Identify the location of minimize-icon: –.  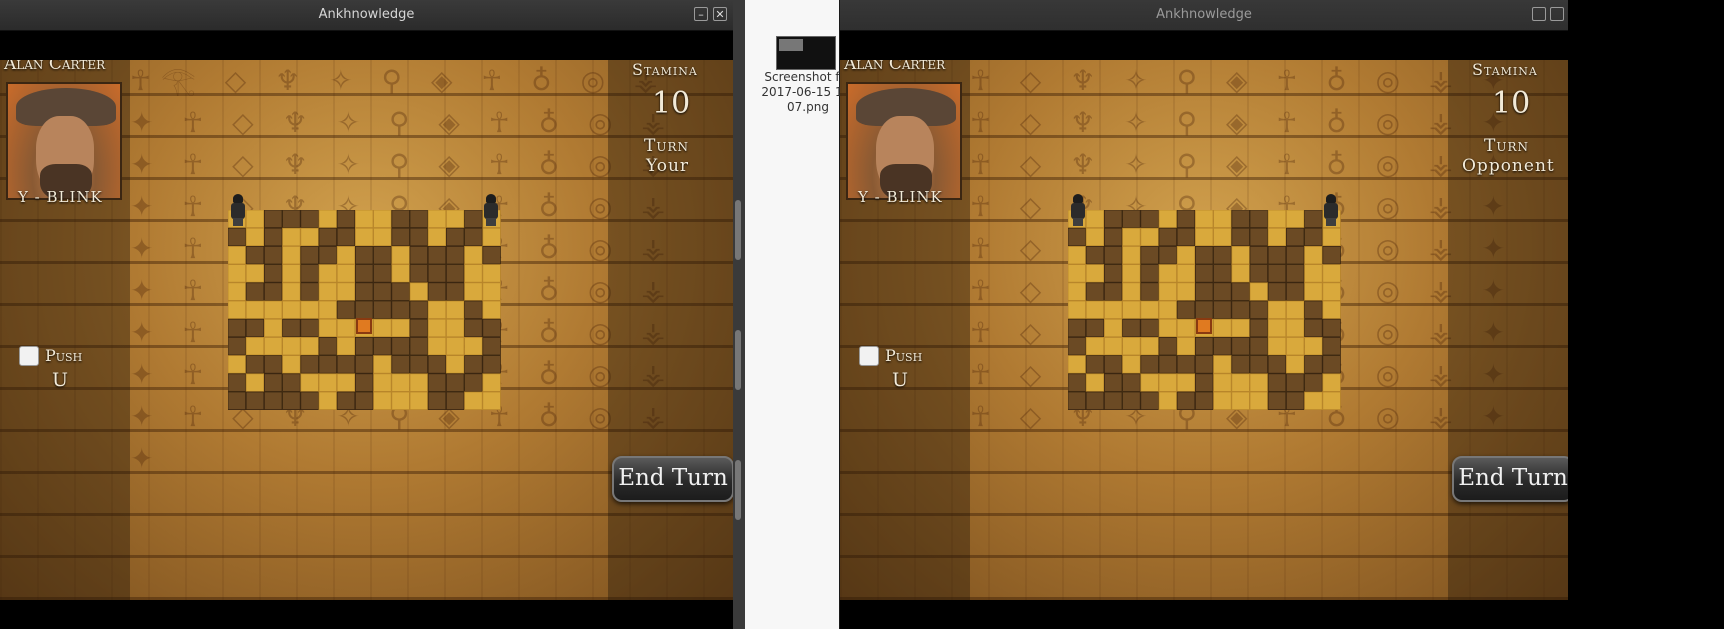
(701, 14).